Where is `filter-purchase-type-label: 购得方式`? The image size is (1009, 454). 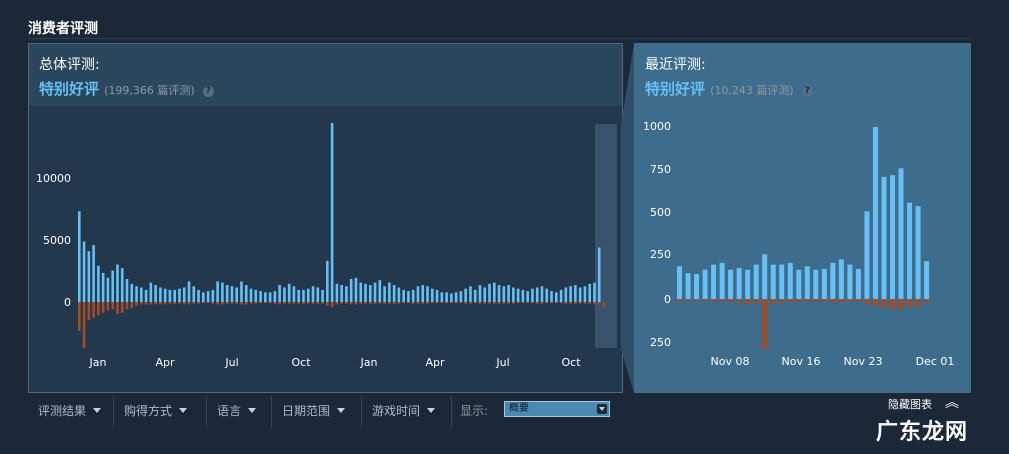
filter-purchase-type-label: 购得方式 is located at coordinates (148, 411).